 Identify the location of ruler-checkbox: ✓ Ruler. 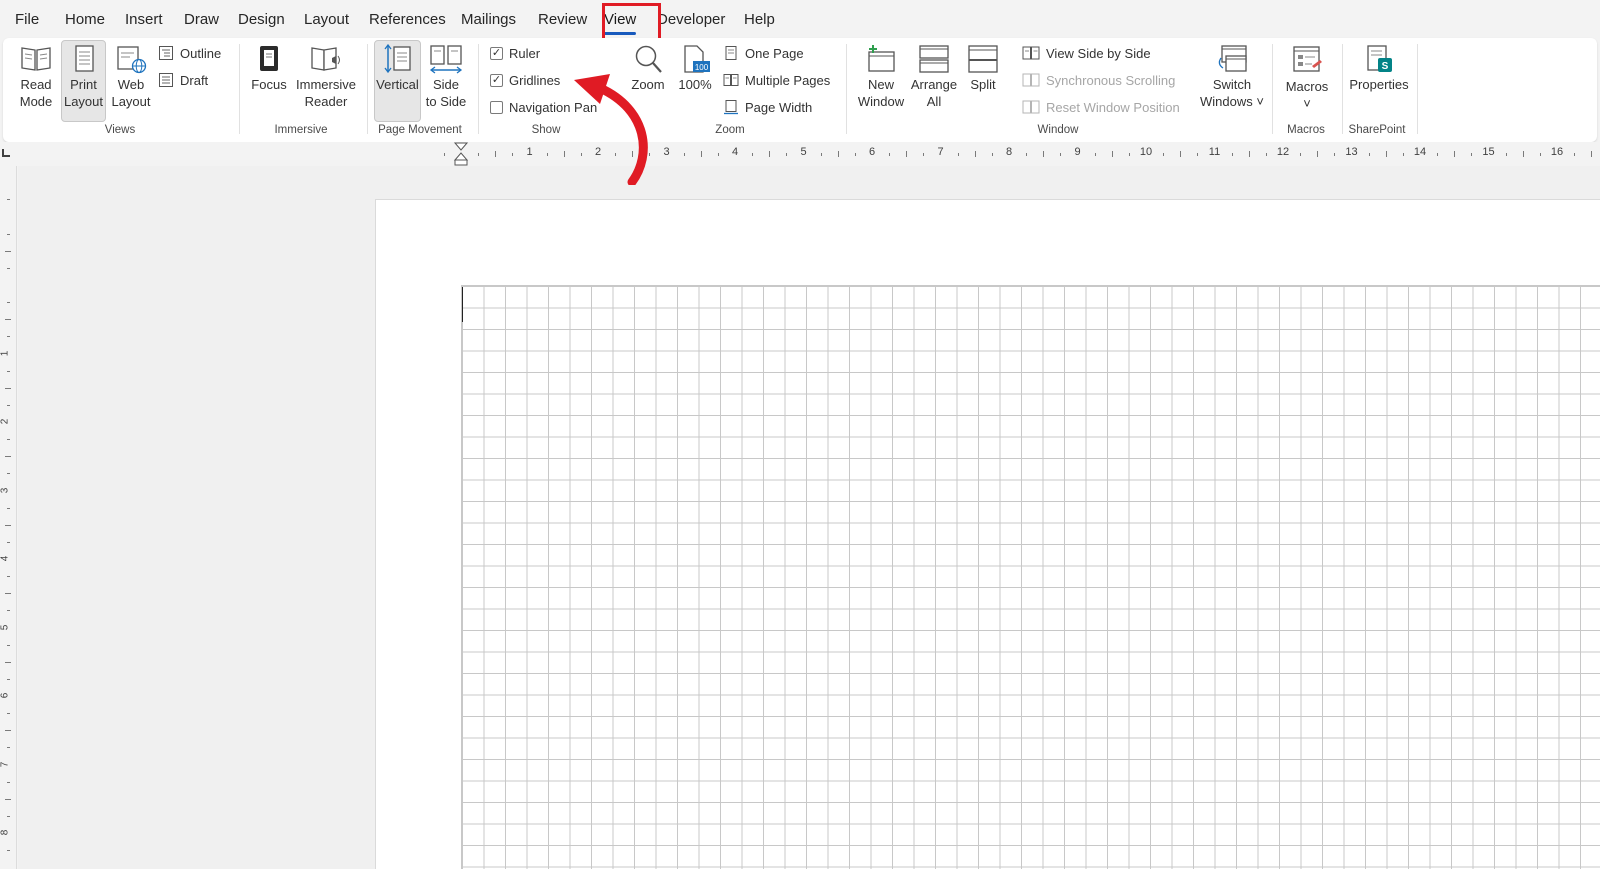
(515, 53).